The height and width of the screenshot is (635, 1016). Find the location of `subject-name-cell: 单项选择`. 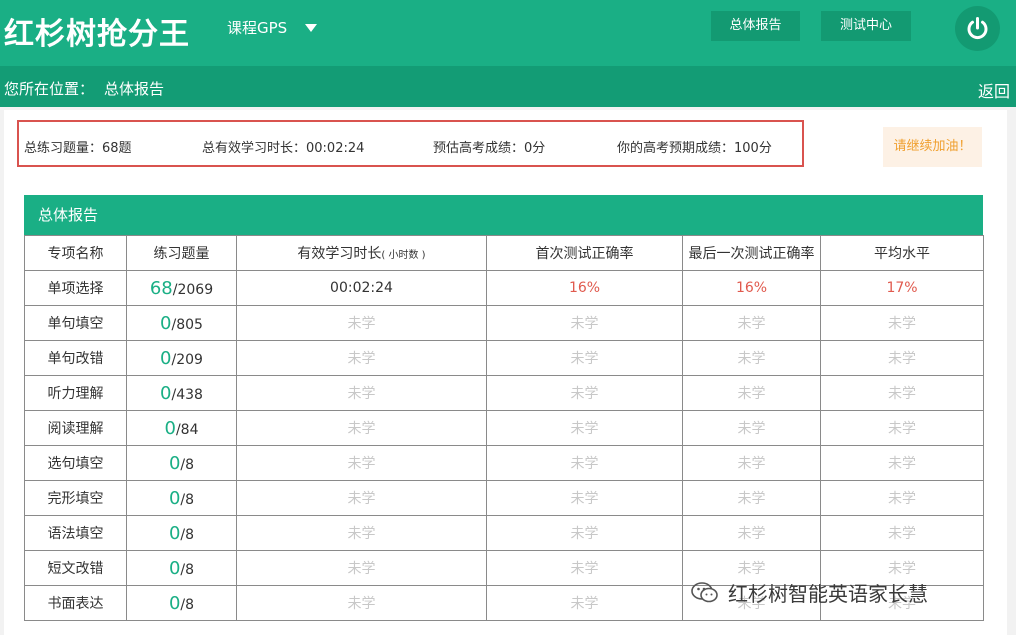

subject-name-cell: 单项选择 is located at coordinates (75, 288).